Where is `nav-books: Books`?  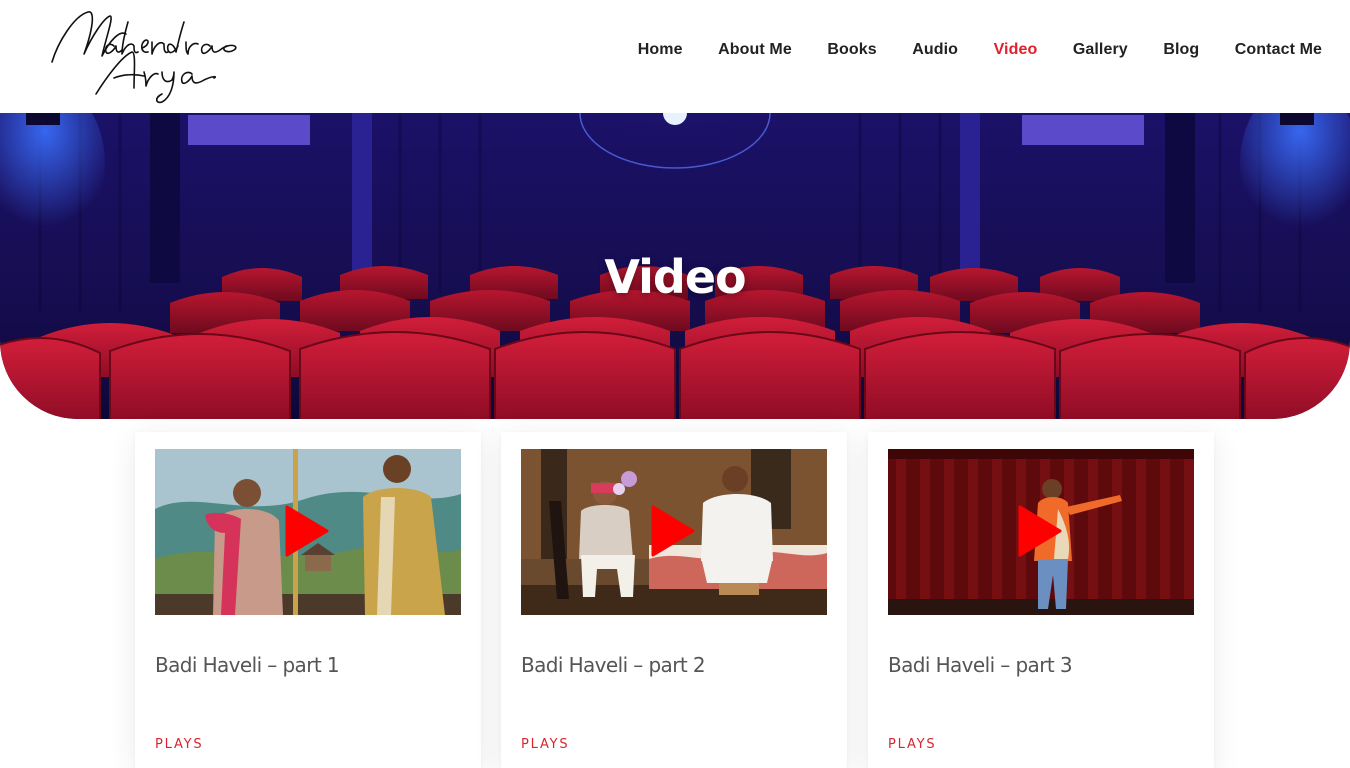 nav-books: Books is located at coordinates (851, 50).